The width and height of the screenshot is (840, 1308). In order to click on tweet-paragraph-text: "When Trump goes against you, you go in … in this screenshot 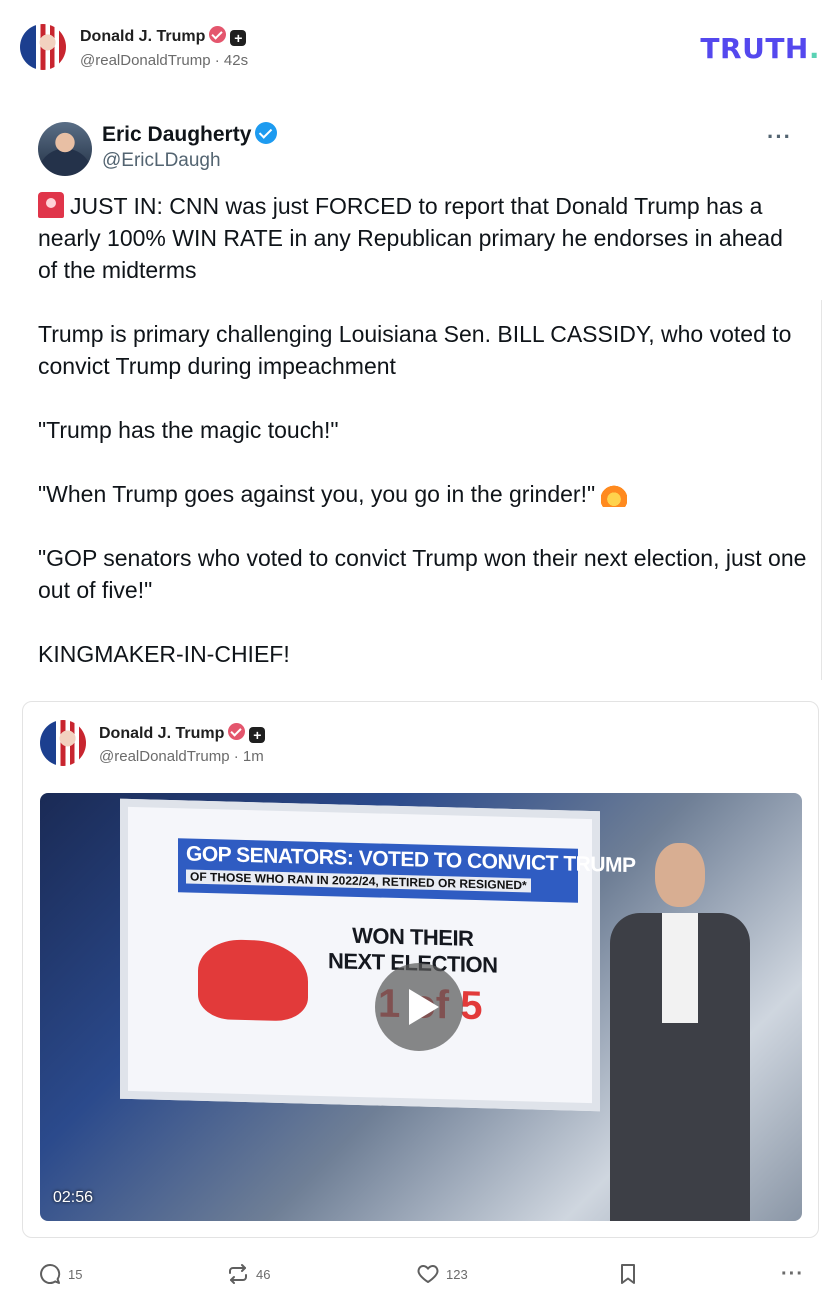, I will do `click(317, 494)`.